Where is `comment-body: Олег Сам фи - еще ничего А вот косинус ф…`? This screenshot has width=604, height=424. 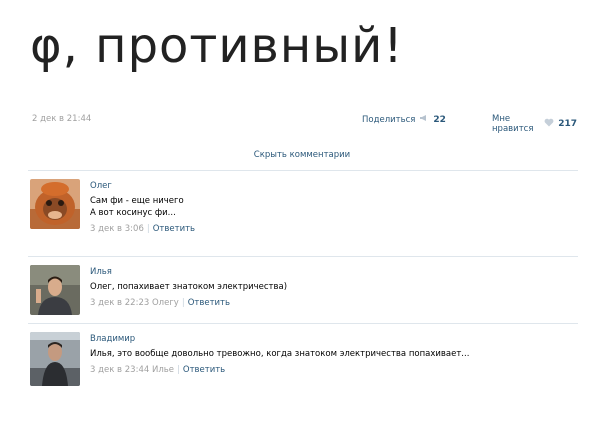 comment-body: Олег Сам фи - еще ничего А вот косинус ф… is located at coordinates (142, 207).